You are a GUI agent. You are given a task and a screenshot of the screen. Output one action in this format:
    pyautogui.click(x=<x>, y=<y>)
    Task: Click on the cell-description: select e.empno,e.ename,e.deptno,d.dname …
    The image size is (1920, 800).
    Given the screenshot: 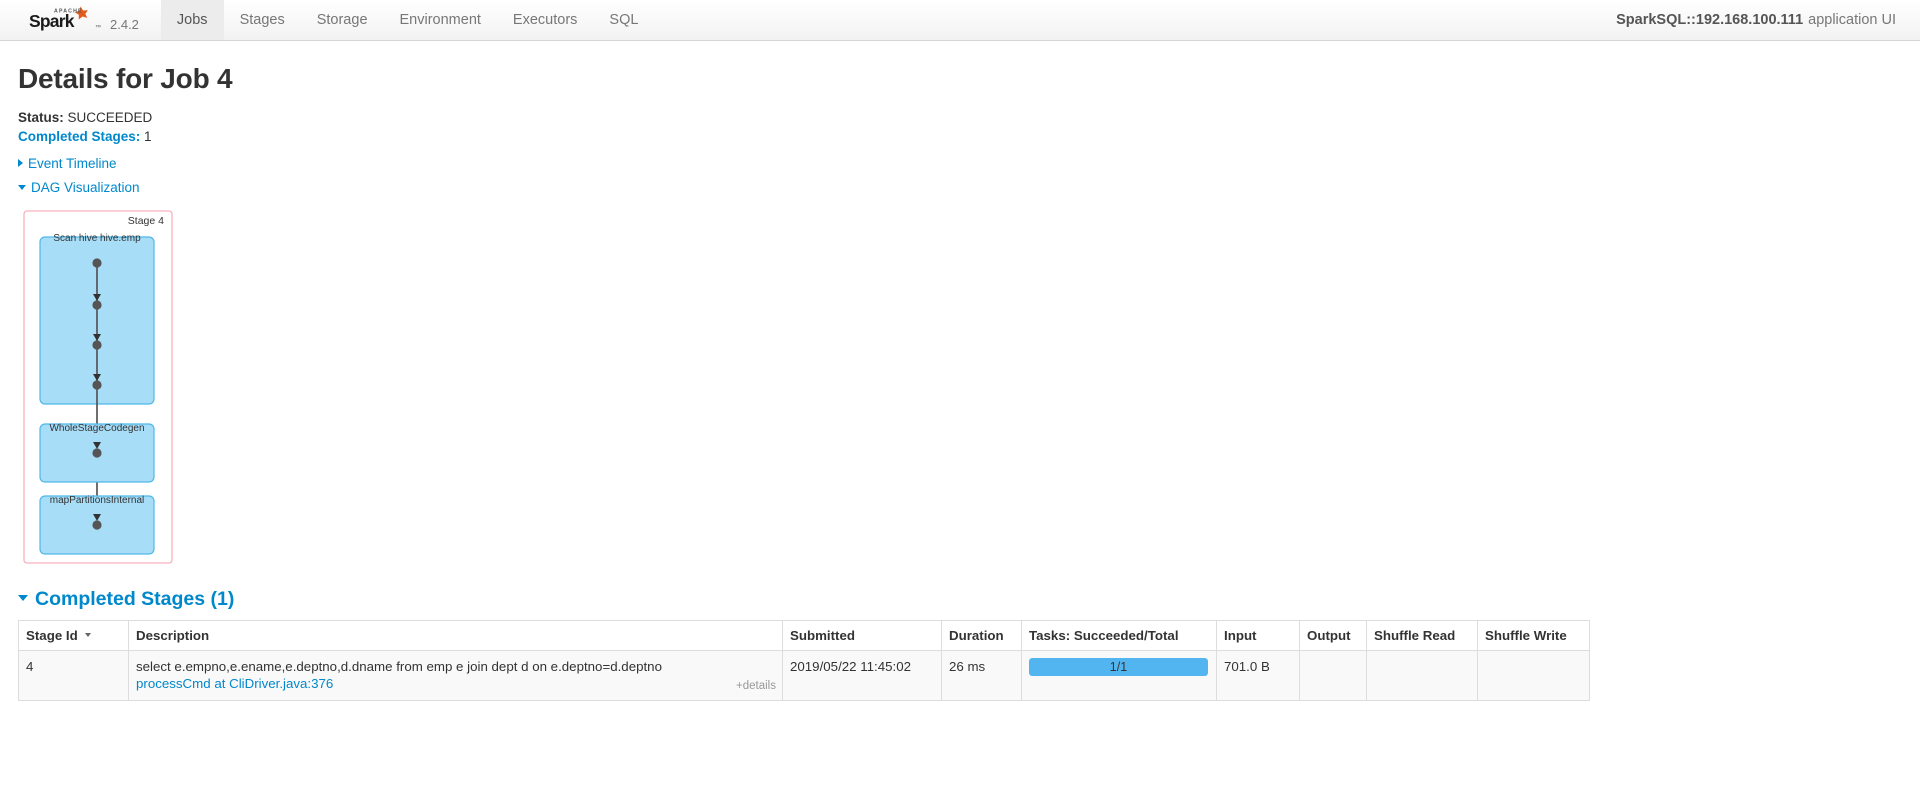 What is the action you would take?
    pyautogui.click(x=455, y=675)
    